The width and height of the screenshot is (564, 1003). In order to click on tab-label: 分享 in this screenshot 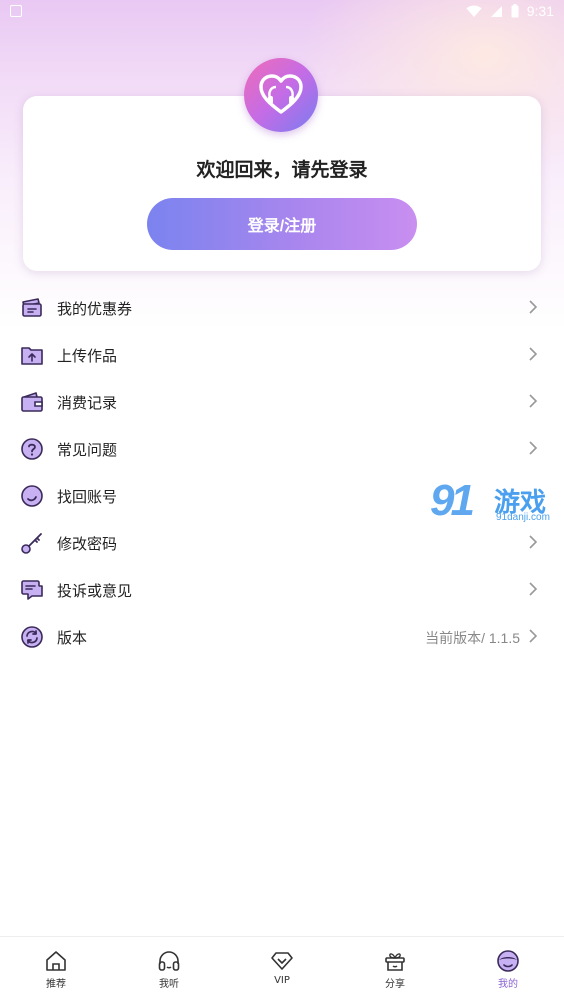, I will do `click(395, 984)`.